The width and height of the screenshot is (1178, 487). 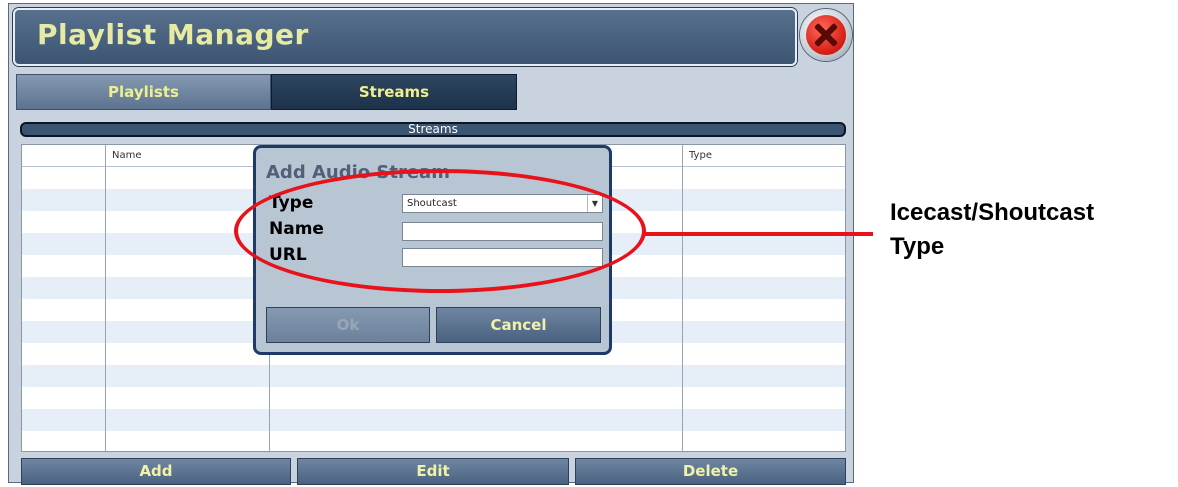 What do you see at coordinates (394, 92) in the screenshot?
I see `tab-streams: Streams` at bounding box center [394, 92].